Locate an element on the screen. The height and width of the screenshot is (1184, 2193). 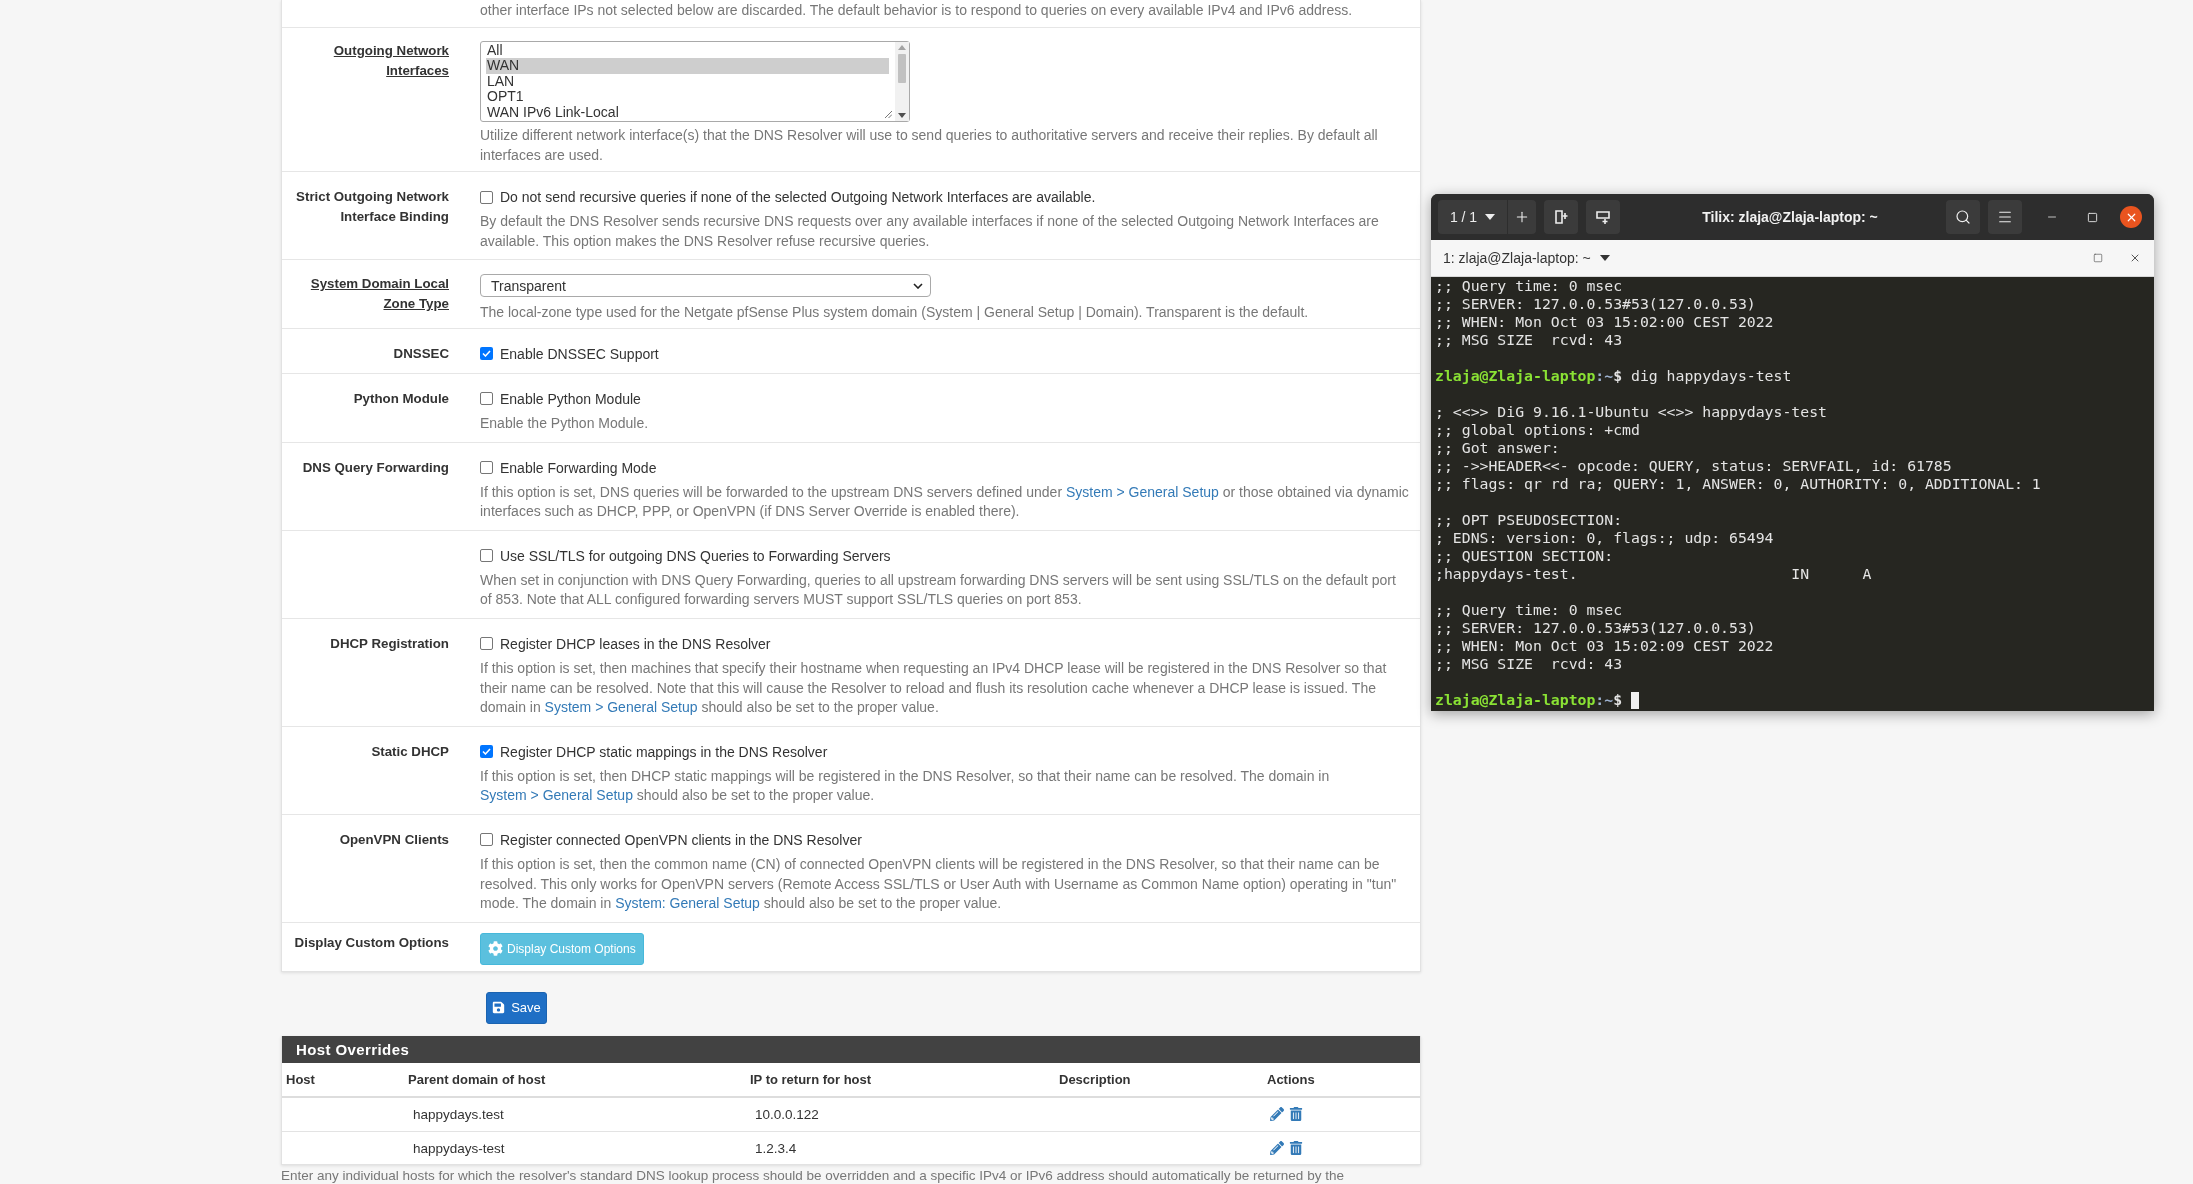
search-icon is located at coordinates (1963, 217).